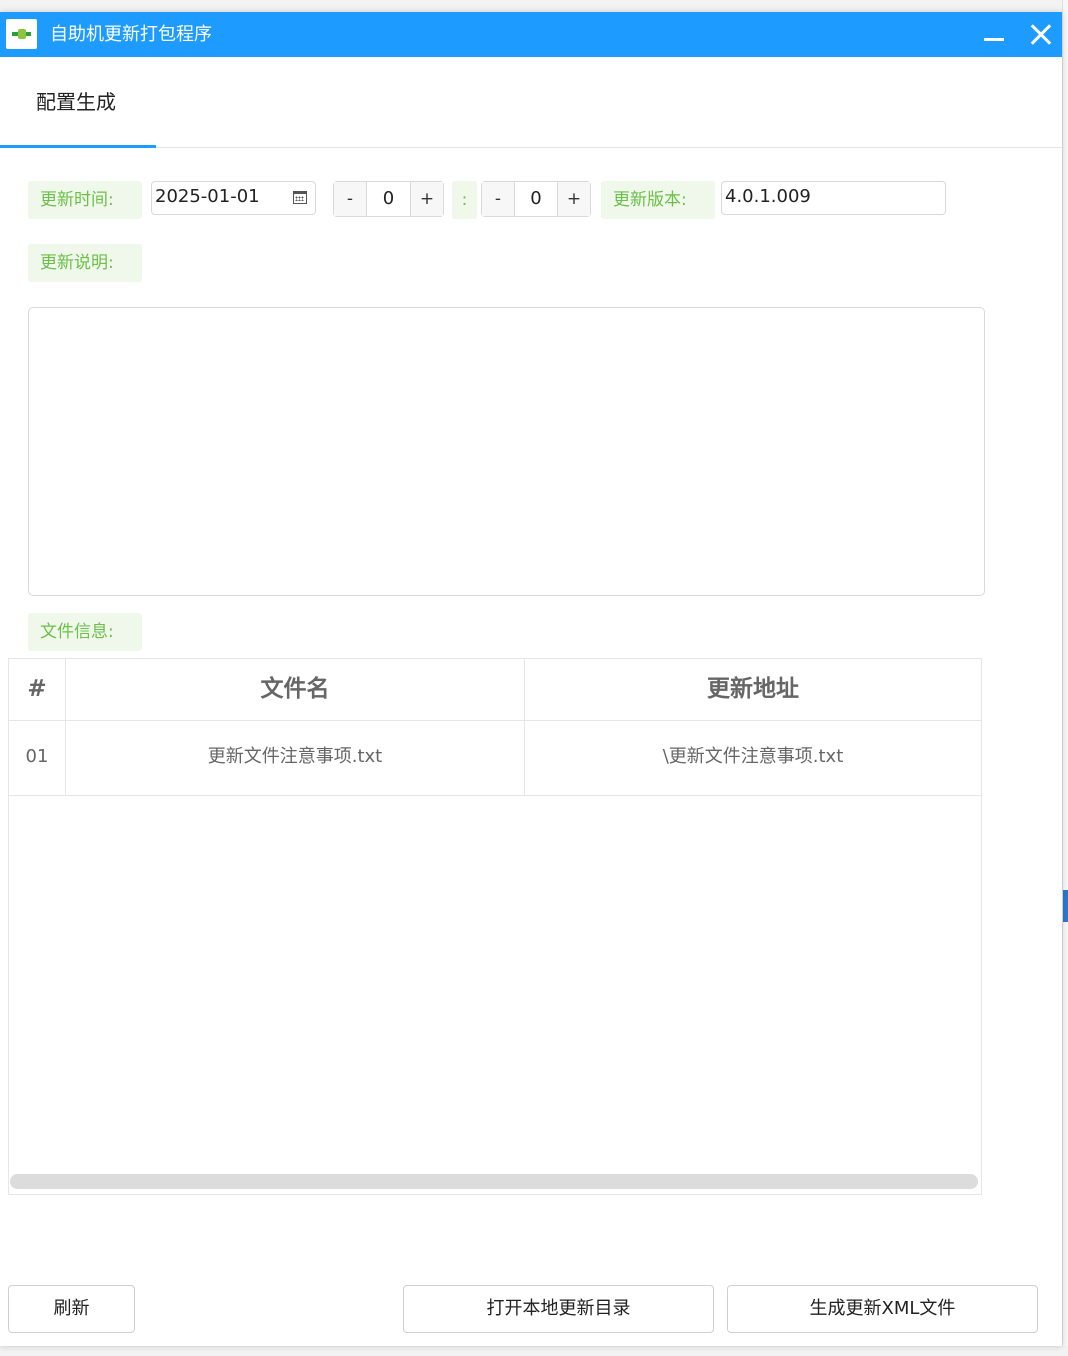 The height and width of the screenshot is (1356, 1068). I want to click on update-notes-label: 更新说明:, so click(85, 263).